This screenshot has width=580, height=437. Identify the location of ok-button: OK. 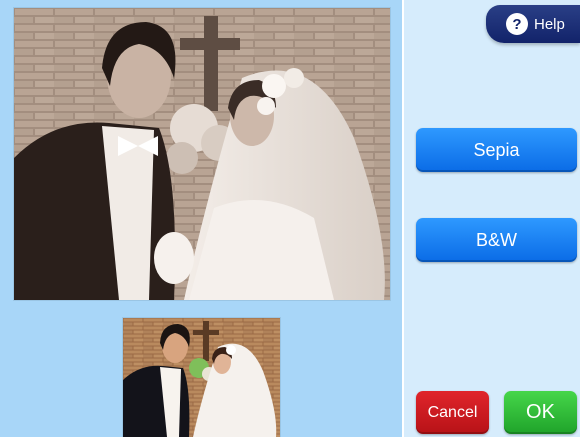
(540, 412).